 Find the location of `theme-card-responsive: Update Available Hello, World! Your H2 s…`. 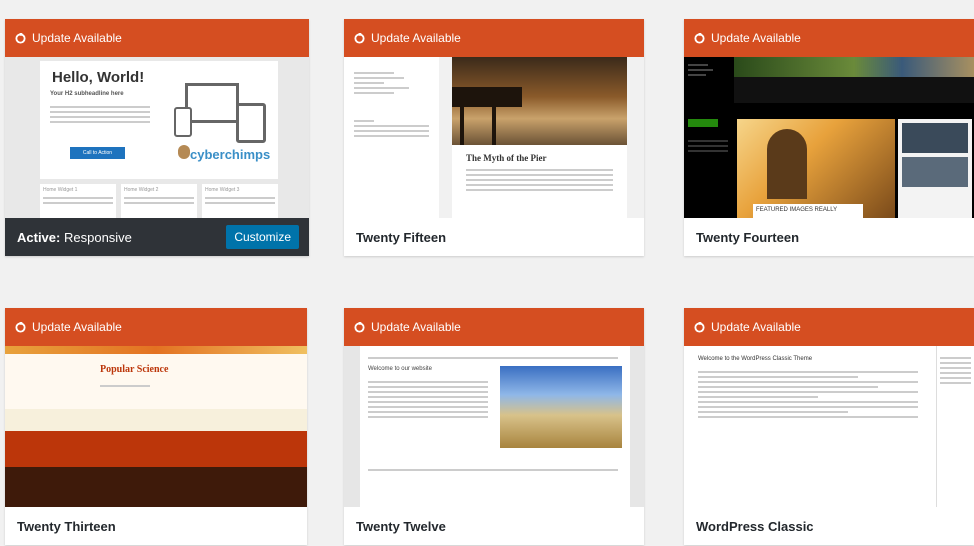

theme-card-responsive: Update Available Hello, World! Your H2 s… is located at coordinates (157, 137).